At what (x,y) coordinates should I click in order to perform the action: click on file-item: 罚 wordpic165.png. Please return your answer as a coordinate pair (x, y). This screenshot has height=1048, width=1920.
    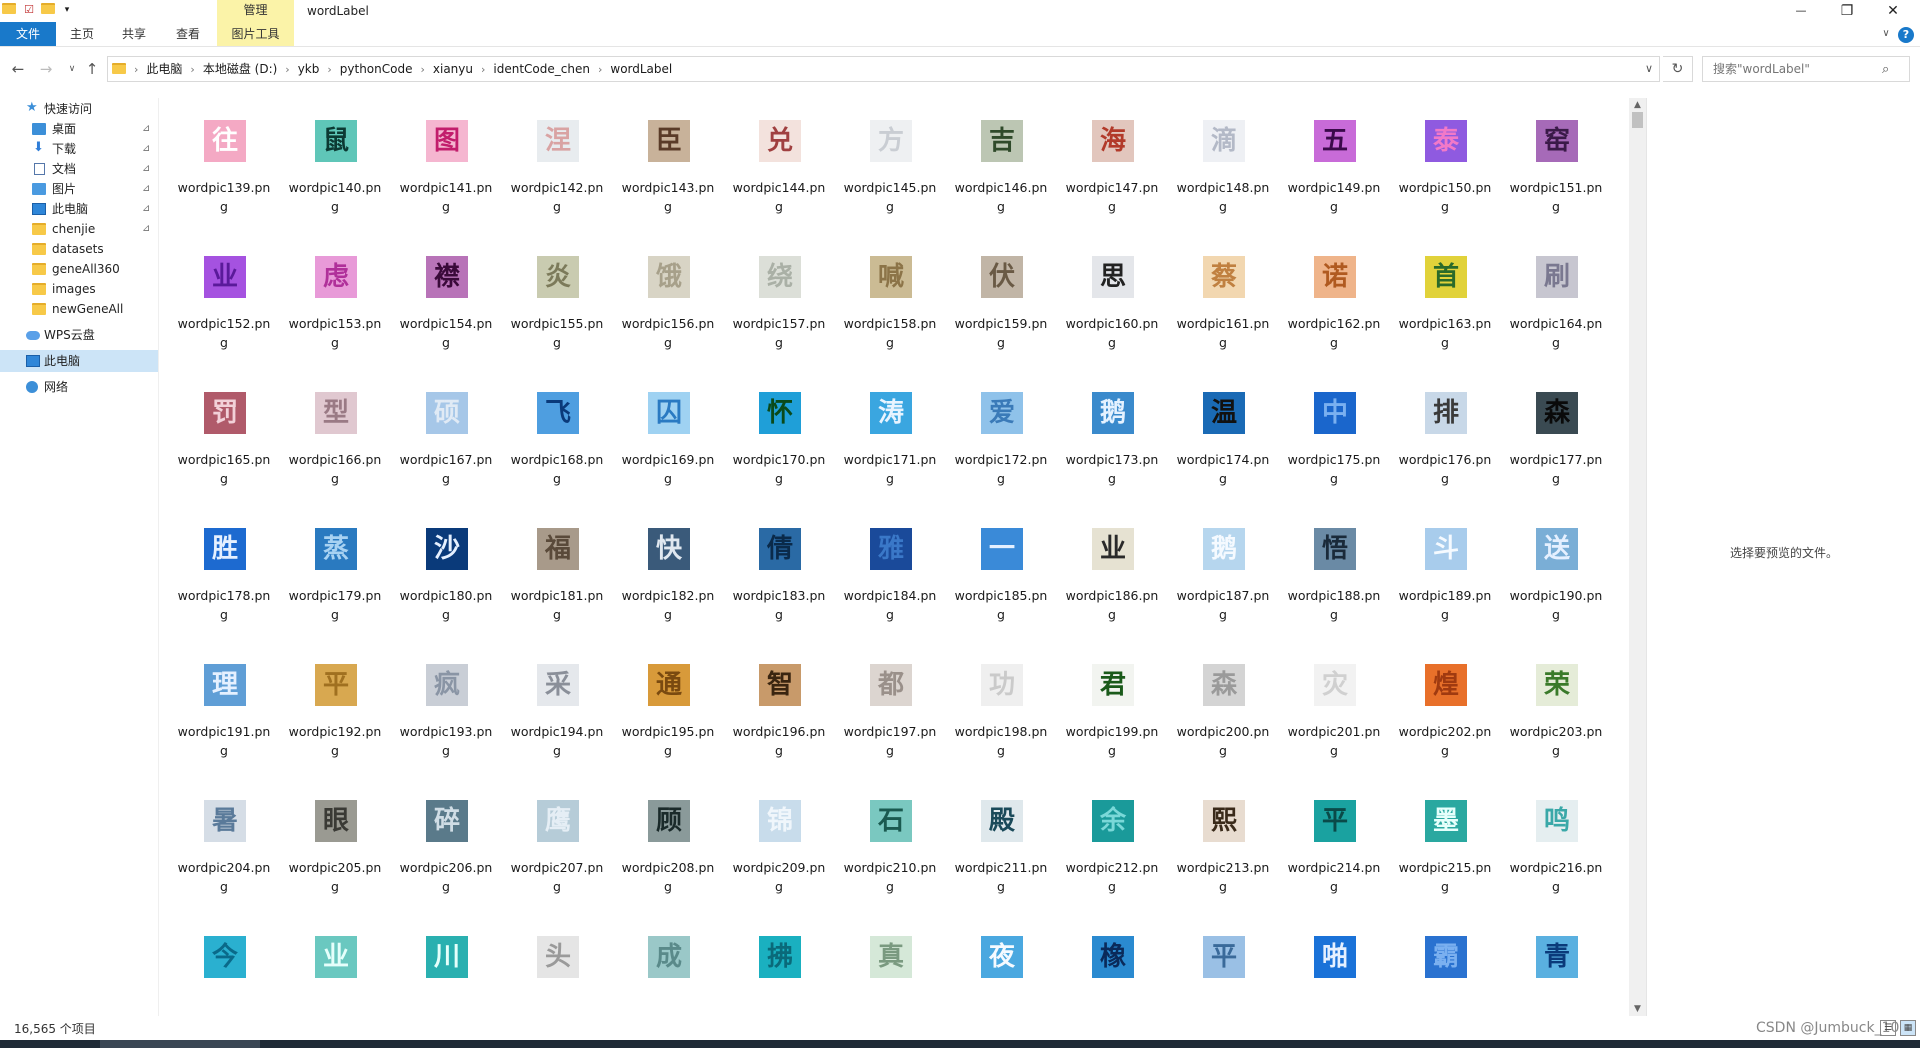
    Looking at the image, I should click on (224, 455).